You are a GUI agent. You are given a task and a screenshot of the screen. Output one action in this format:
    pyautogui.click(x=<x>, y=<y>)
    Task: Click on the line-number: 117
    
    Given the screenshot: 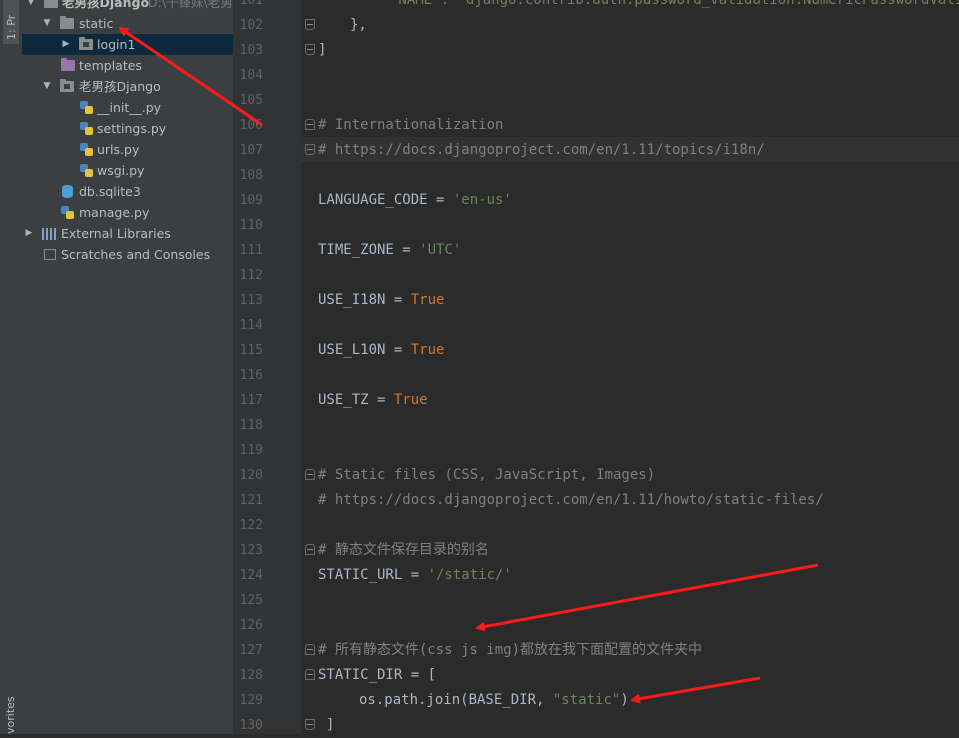 What is the action you would take?
    pyautogui.click(x=251, y=400)
    